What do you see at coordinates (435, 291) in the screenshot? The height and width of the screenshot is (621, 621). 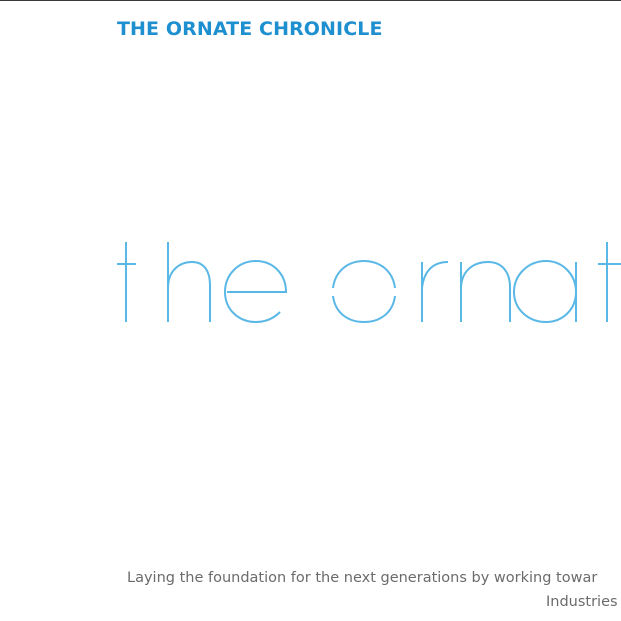 I see `wordmark-letter-r` at bounding box center [435, 291].